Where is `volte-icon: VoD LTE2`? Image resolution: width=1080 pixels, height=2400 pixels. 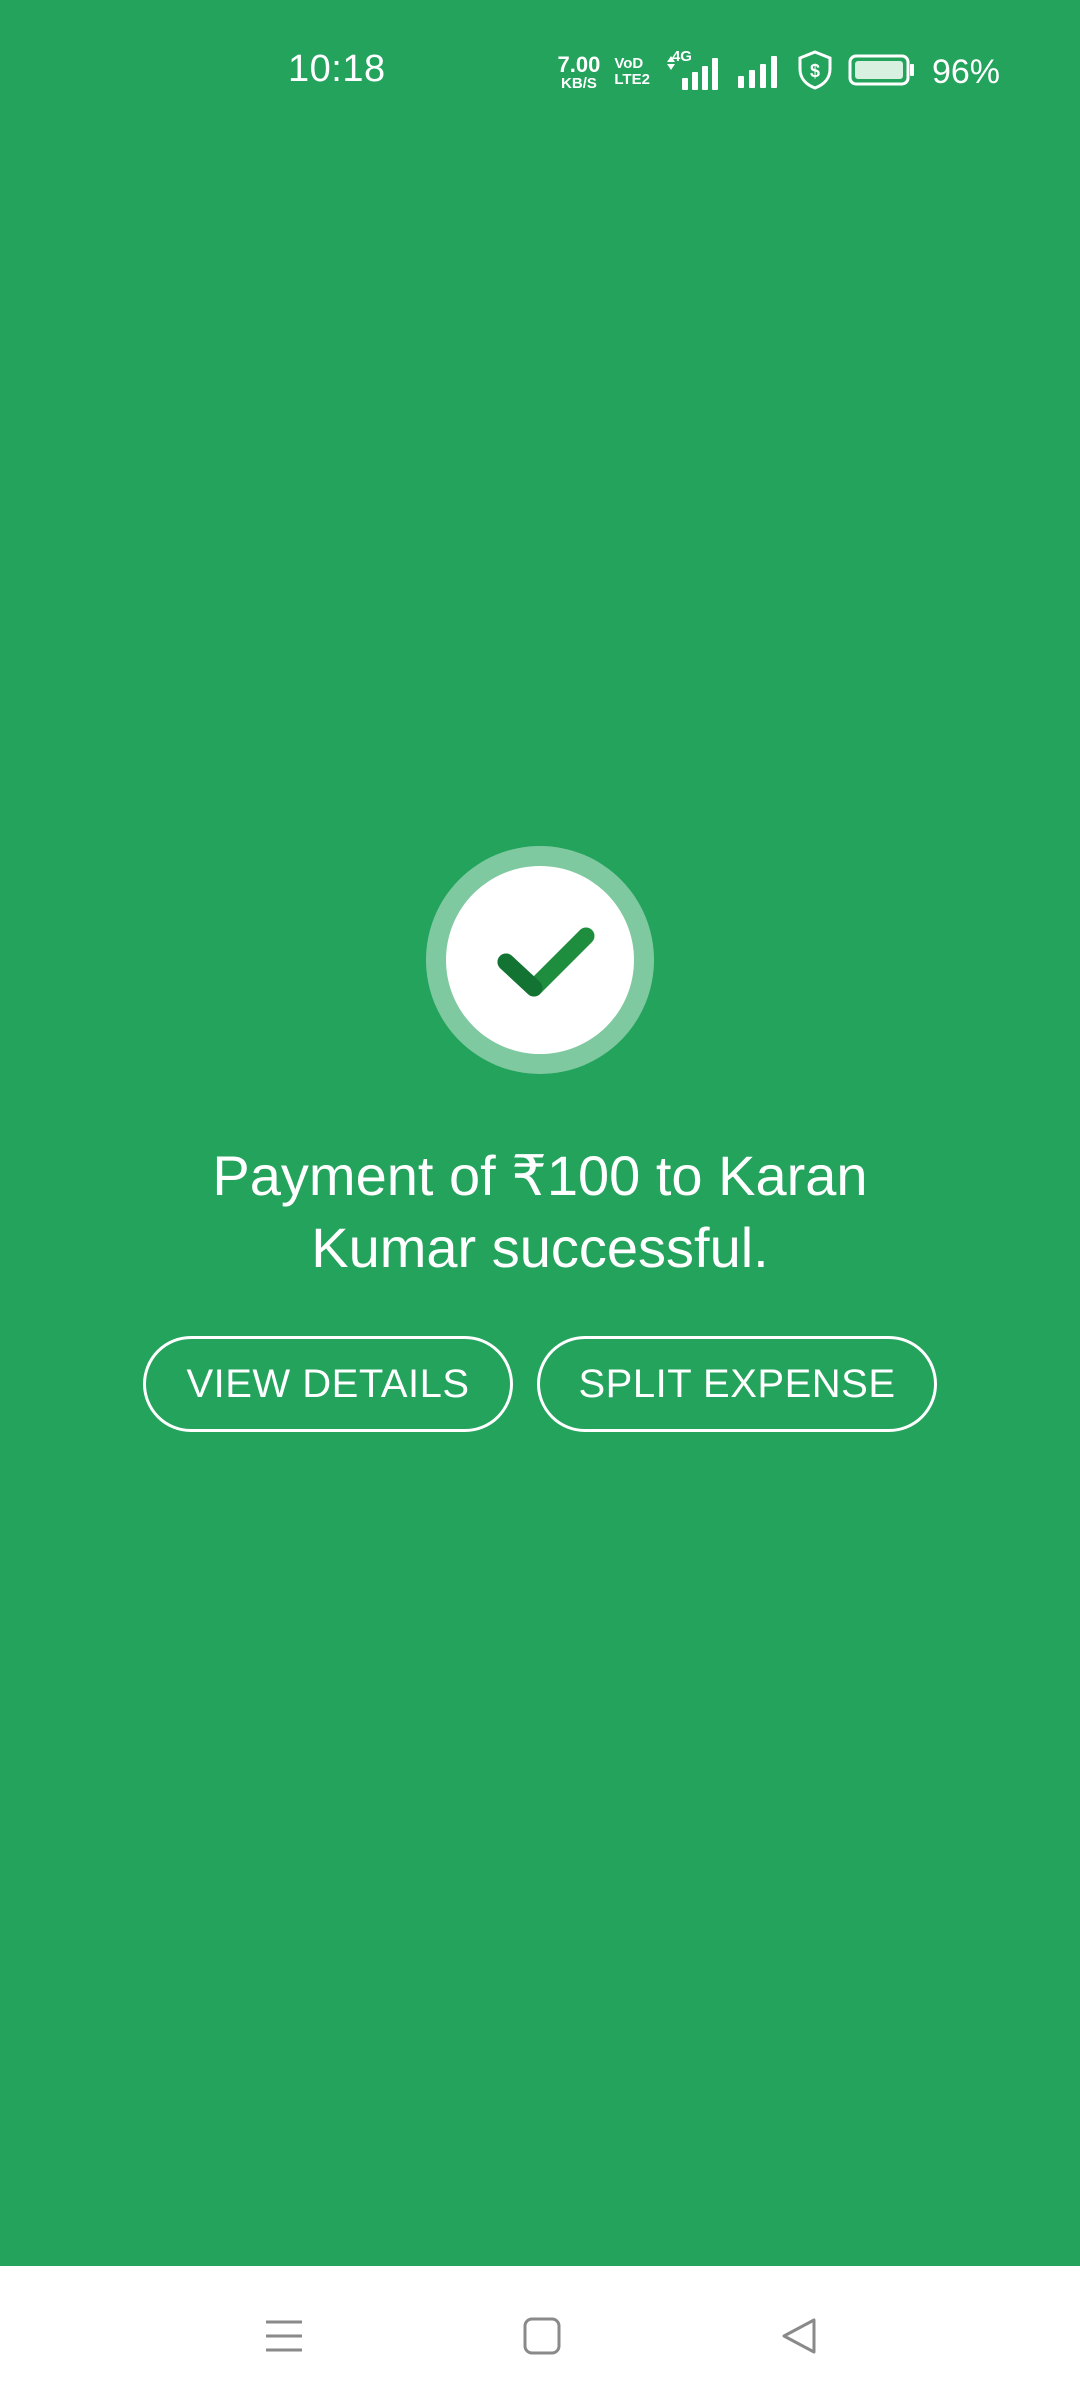
volte-icon: VoD LTE2 is located at coordinates (632, 72).